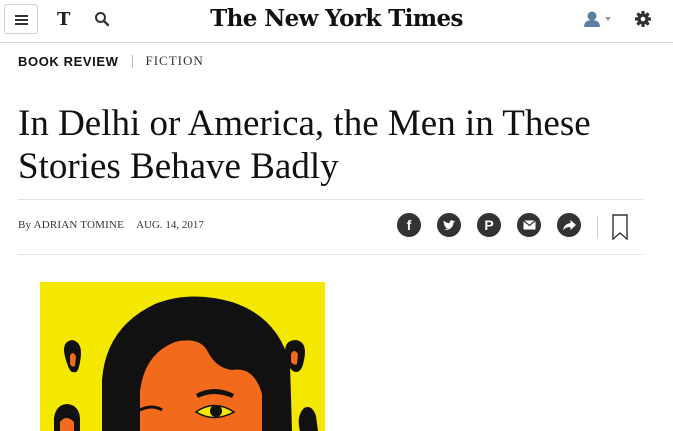 The width and height of the screenshot is (673, 431). I want to click on section-subkicker: FICTION, so click(175, 61).